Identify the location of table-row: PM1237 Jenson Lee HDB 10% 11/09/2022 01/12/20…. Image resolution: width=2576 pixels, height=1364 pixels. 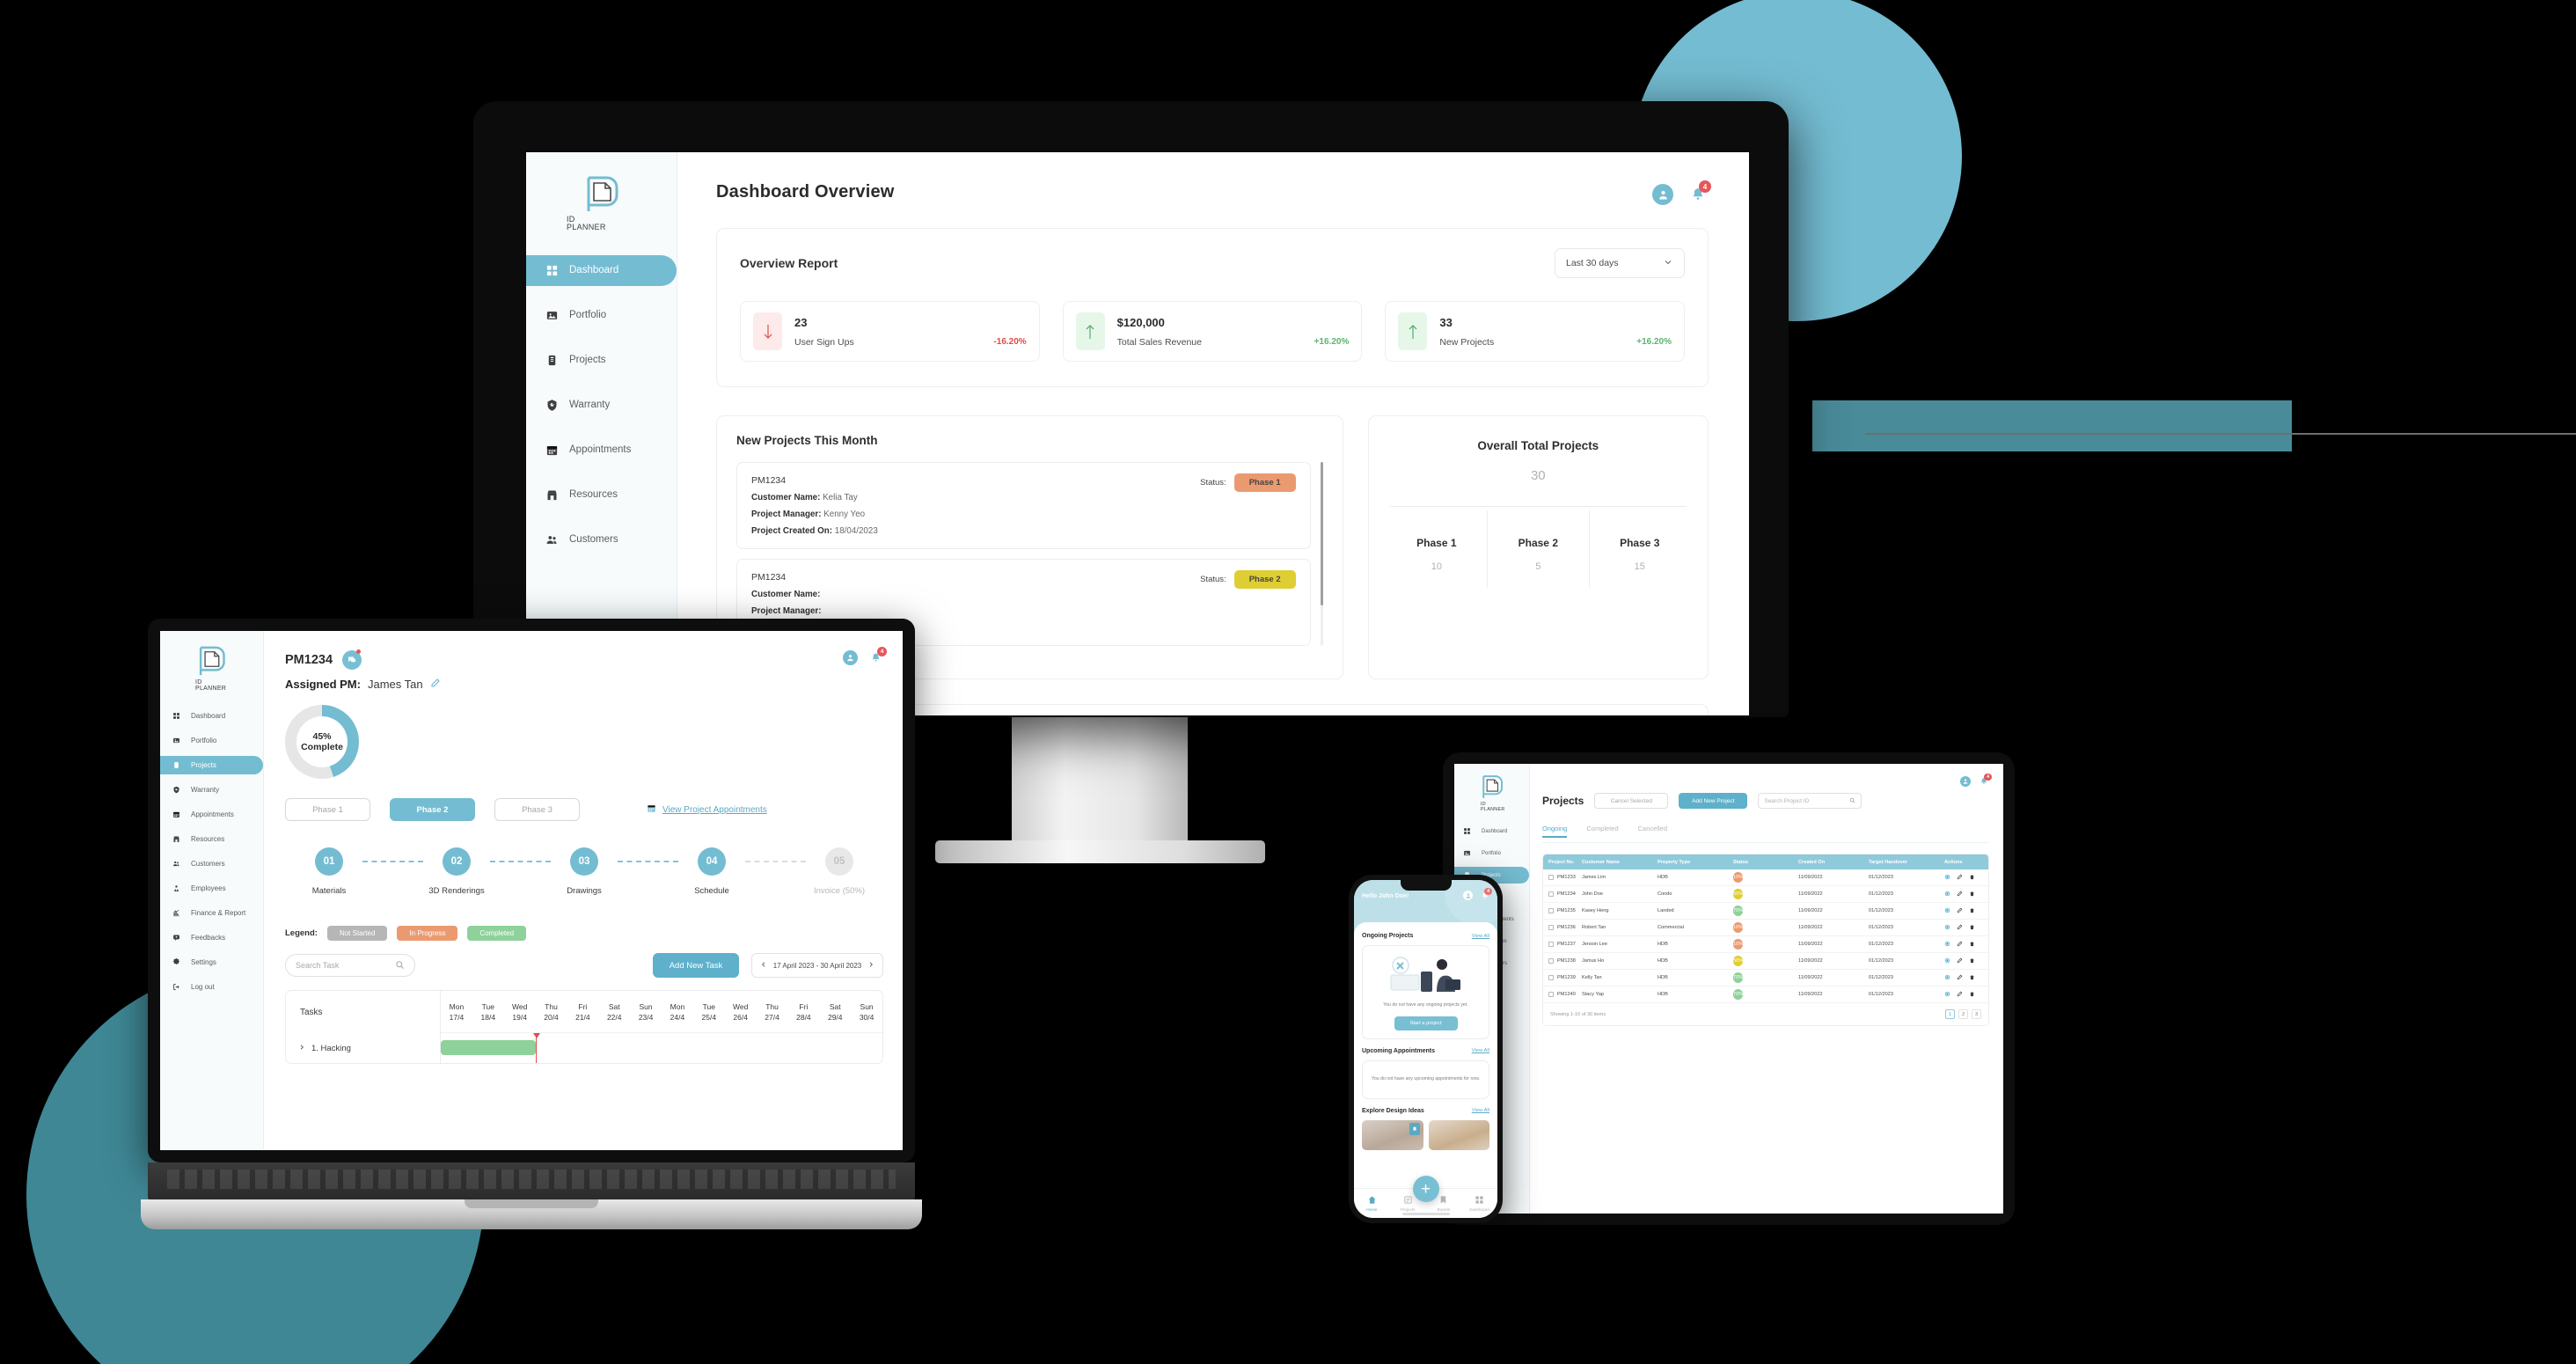
(1765, 945).